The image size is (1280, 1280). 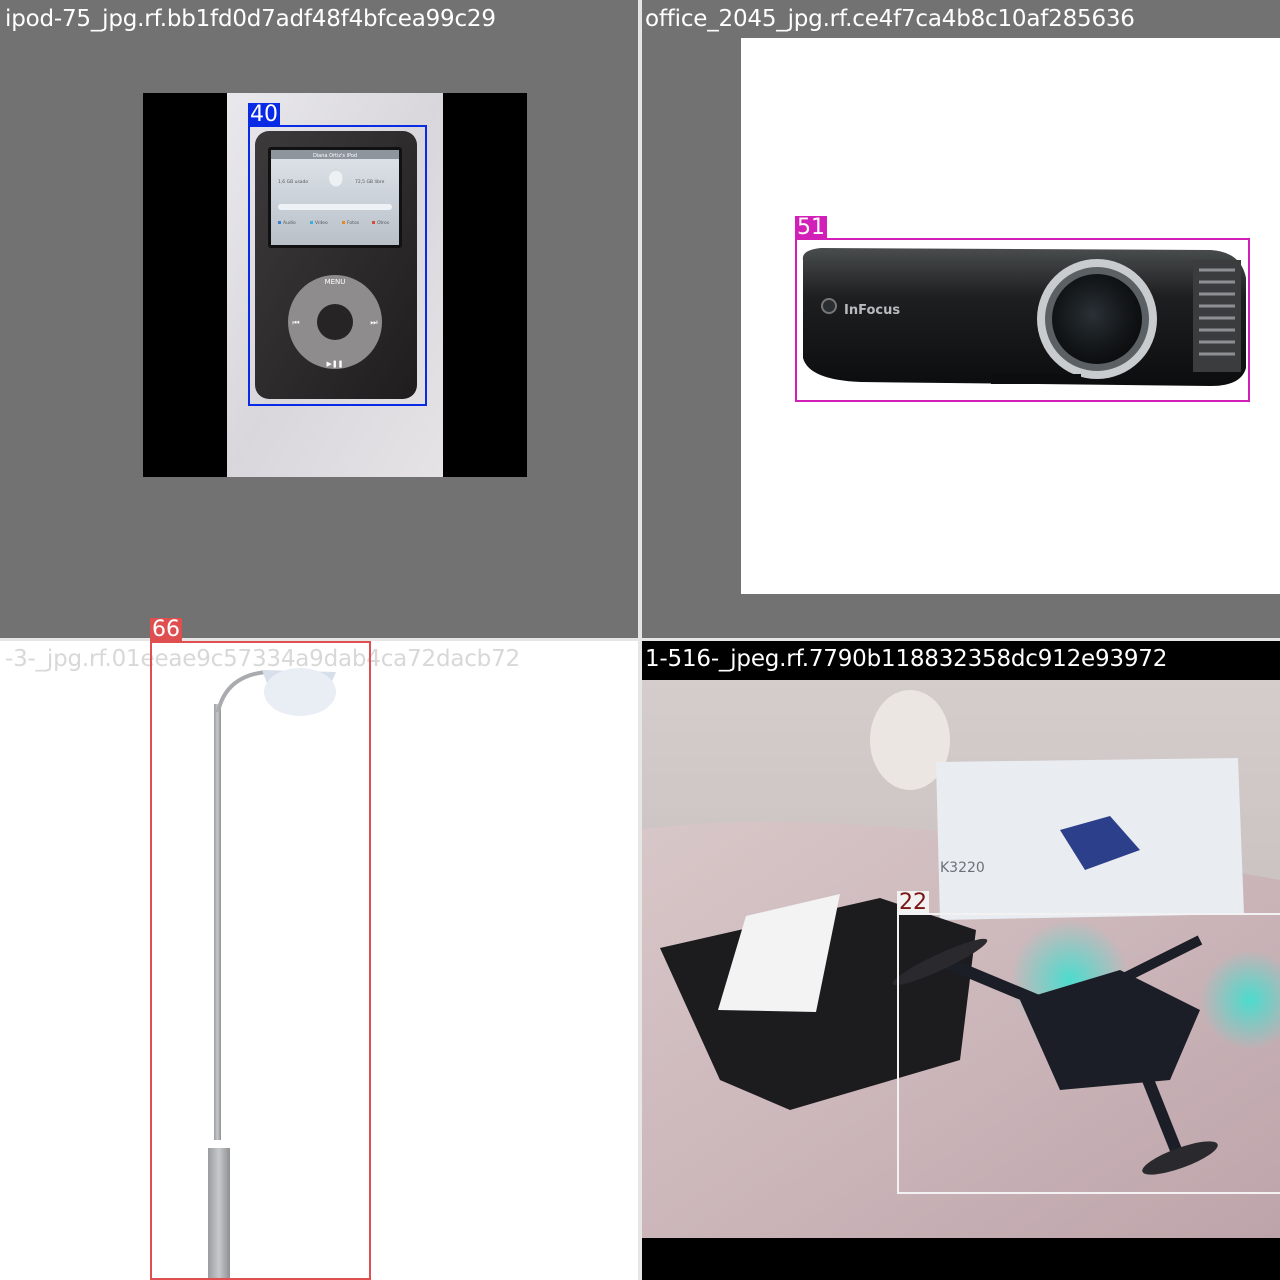 I want to click on mosaic-divider-horizontal, so click(x=640, y=639).